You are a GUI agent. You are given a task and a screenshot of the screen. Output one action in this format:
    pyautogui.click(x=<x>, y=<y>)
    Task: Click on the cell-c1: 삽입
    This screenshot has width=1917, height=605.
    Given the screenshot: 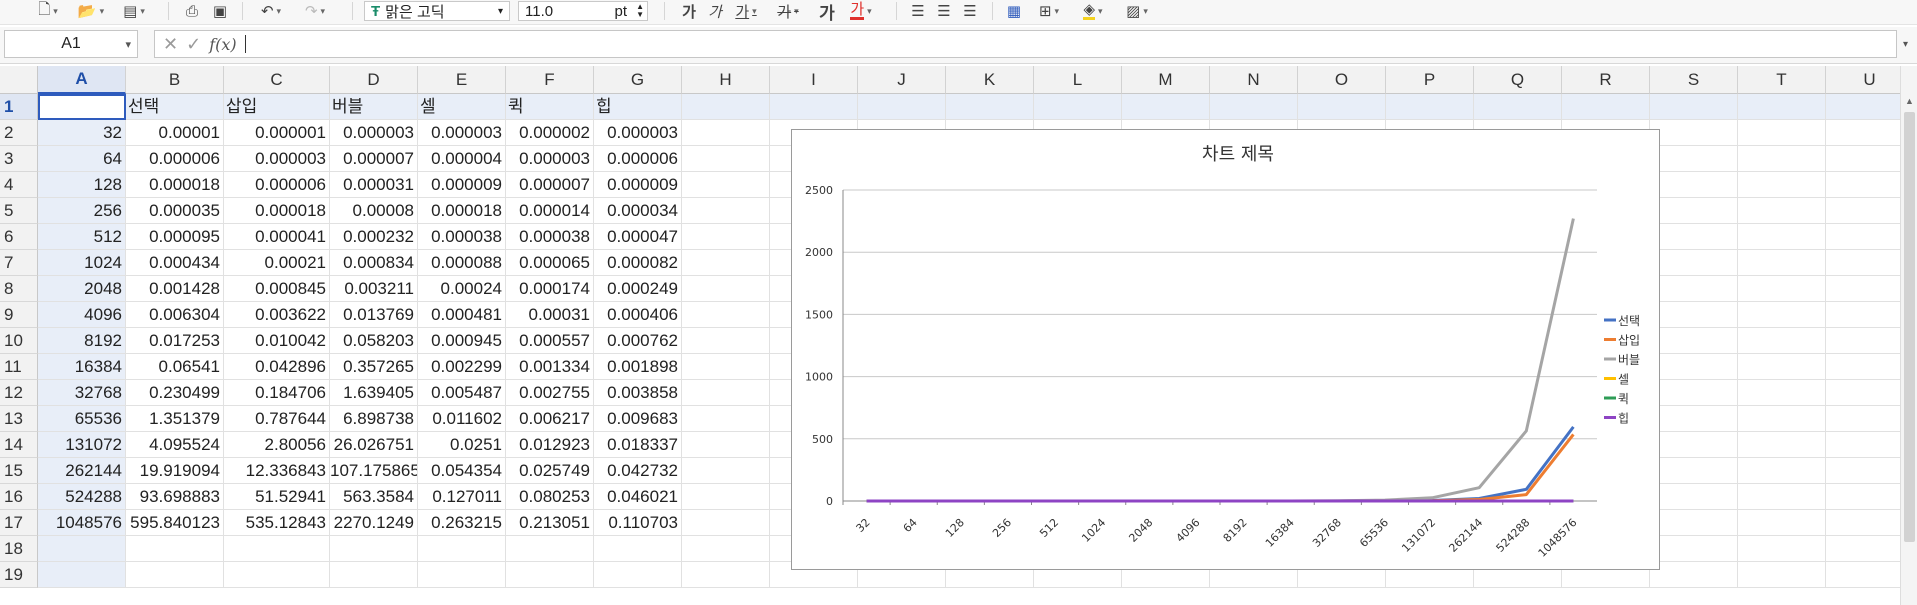 What is the action you would take?
    pyautogui.click(x=277, y=107)
    